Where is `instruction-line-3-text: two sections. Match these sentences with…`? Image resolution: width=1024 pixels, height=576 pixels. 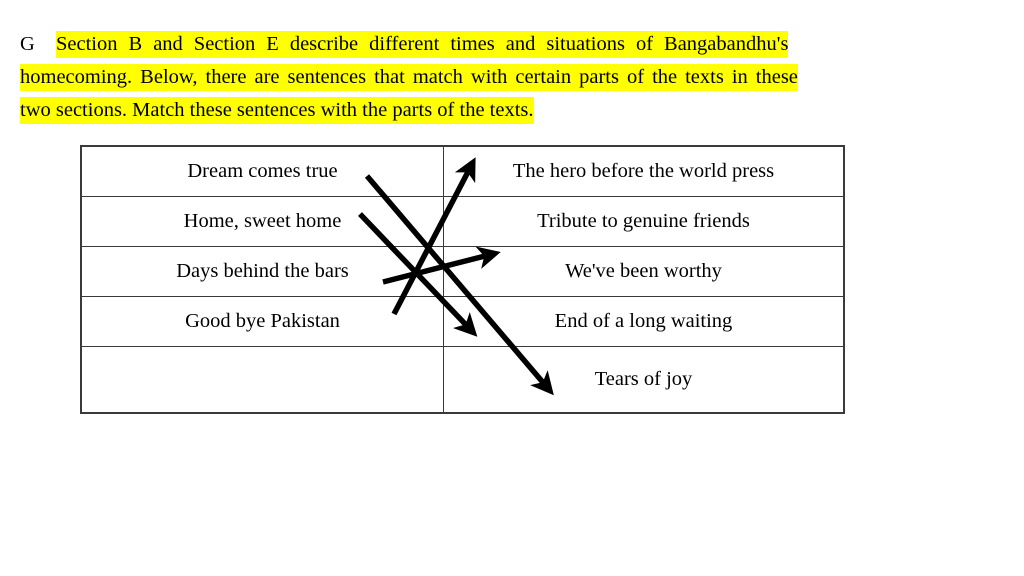
instruction-line-3-text: two sections. Match these sentences with… is located at coordinates (277, 110).